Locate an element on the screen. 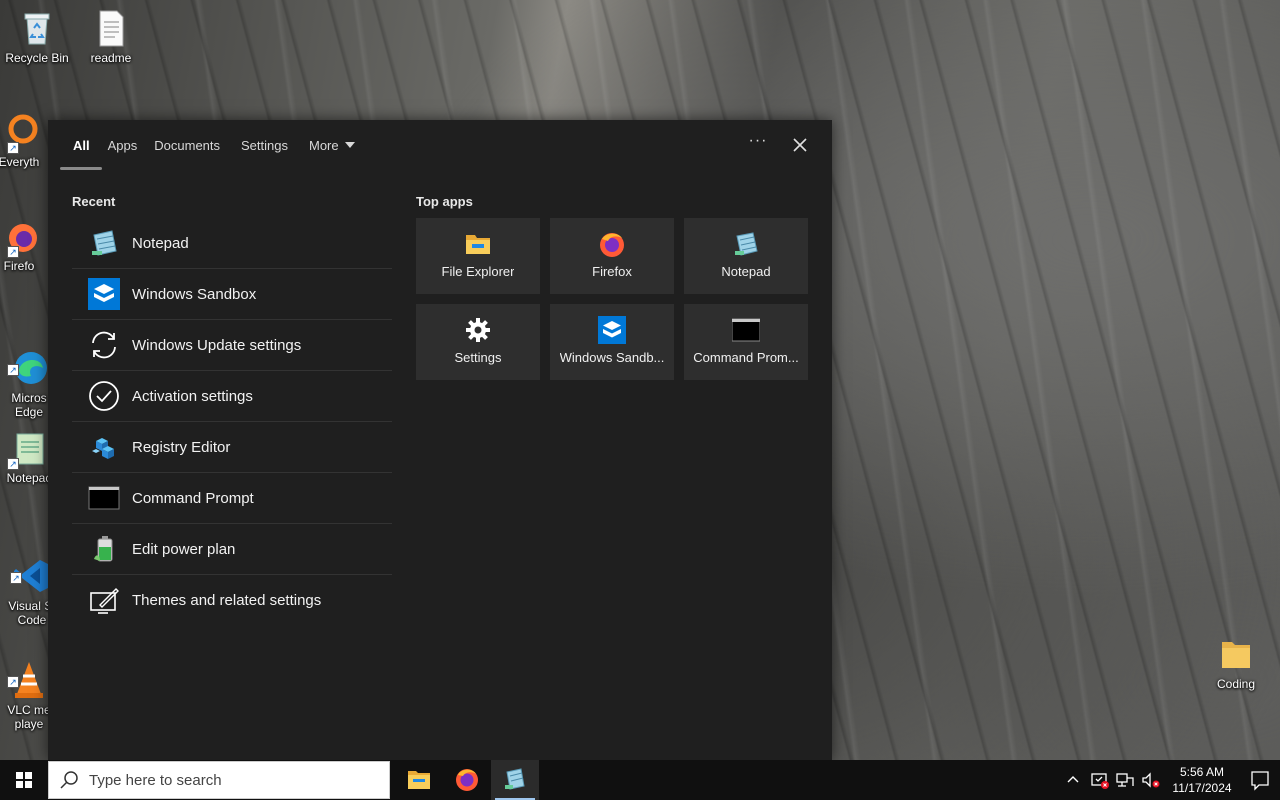  close-button is located at coordinates (800, 145).